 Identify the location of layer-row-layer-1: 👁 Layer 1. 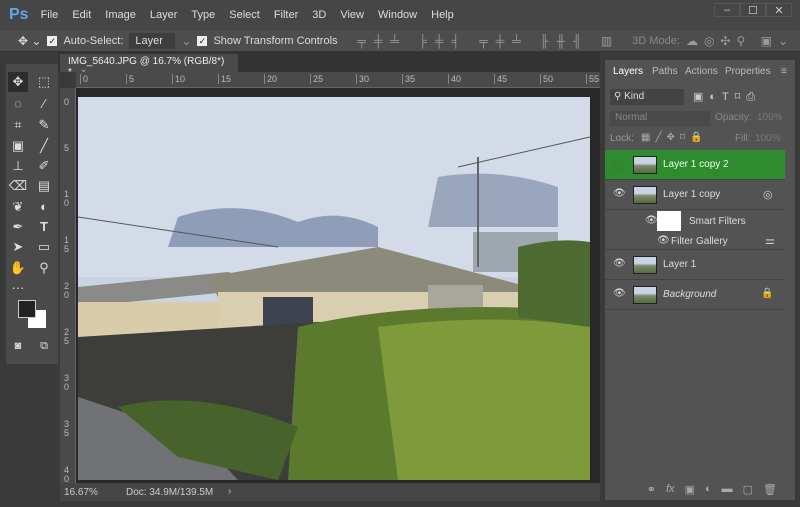
(695, 265).